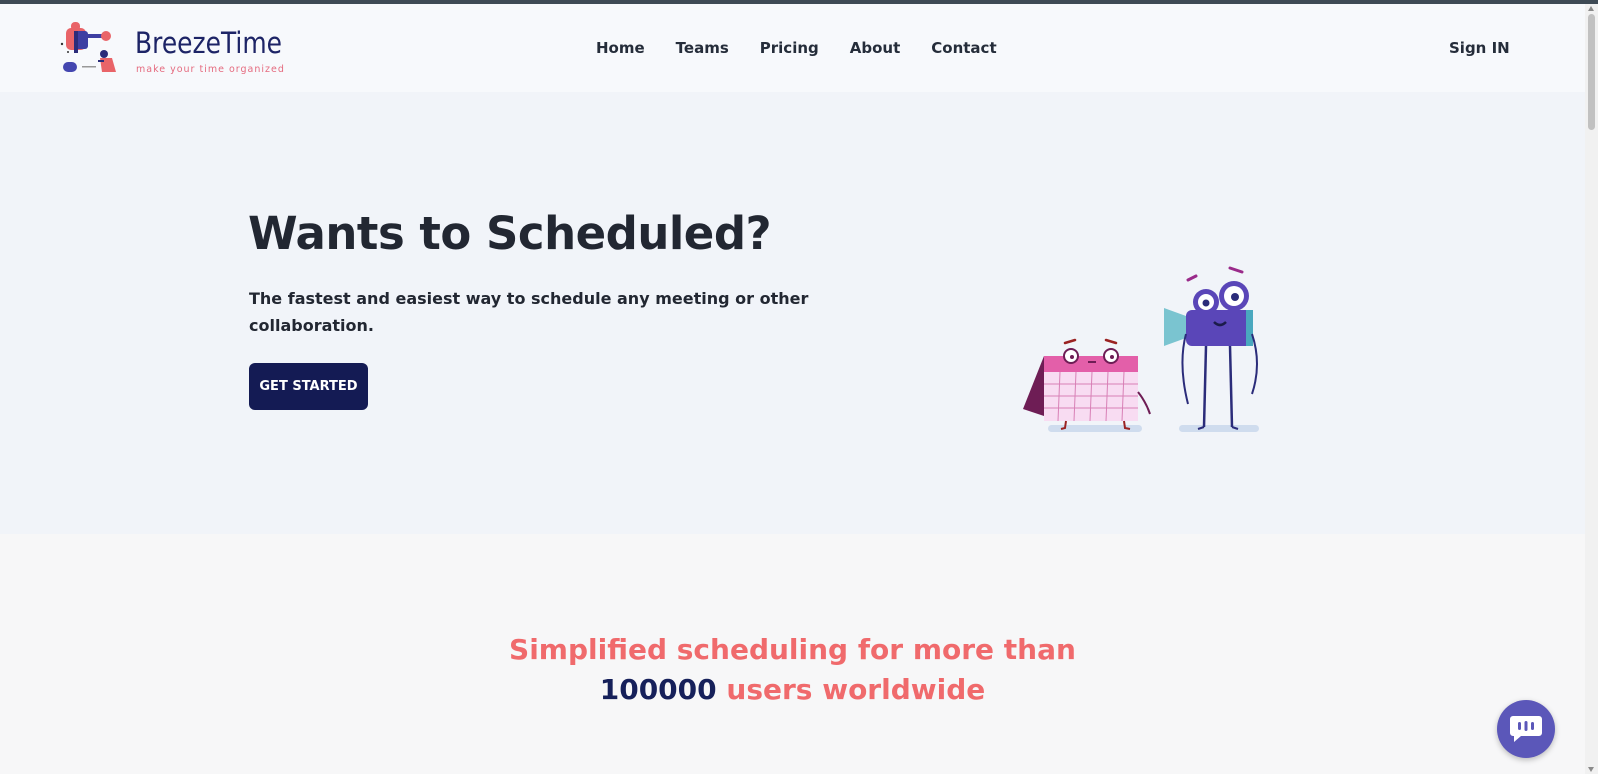 The image size is (1598, 774). I want to click on sign-in-link: Sign IN, so click(1479, 48).